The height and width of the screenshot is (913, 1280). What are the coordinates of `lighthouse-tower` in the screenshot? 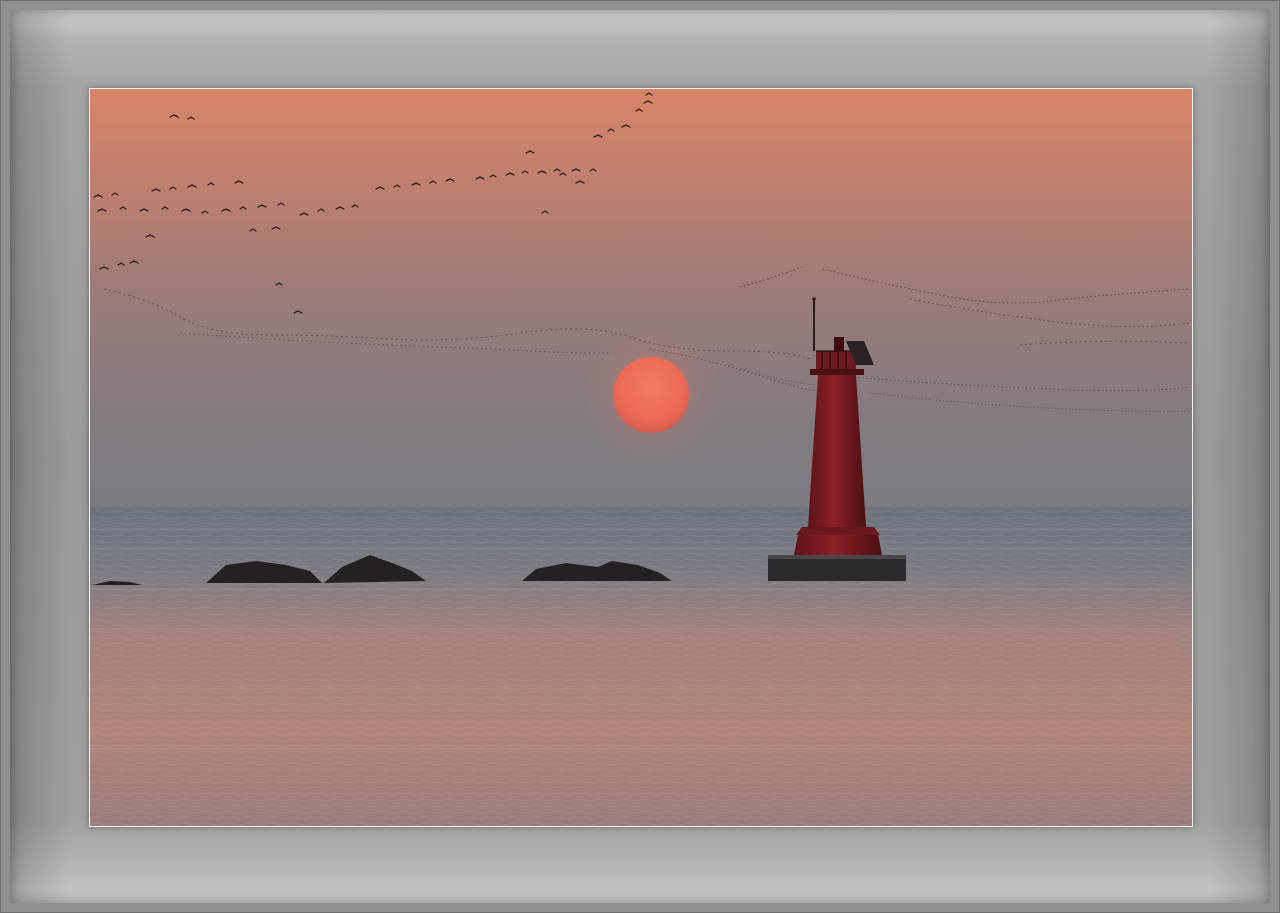 It's located at (837, 451).